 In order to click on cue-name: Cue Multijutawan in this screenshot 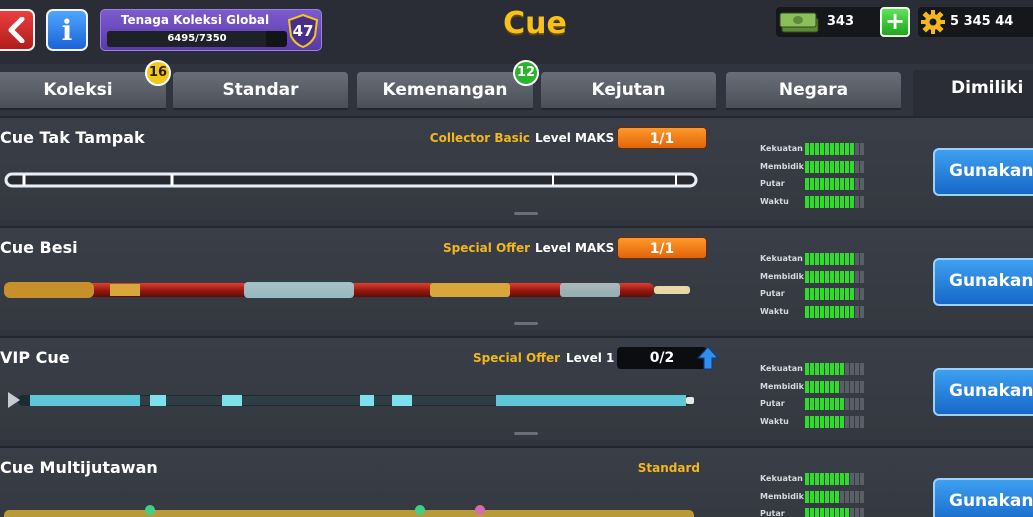, I will do `click(79, 467)`.